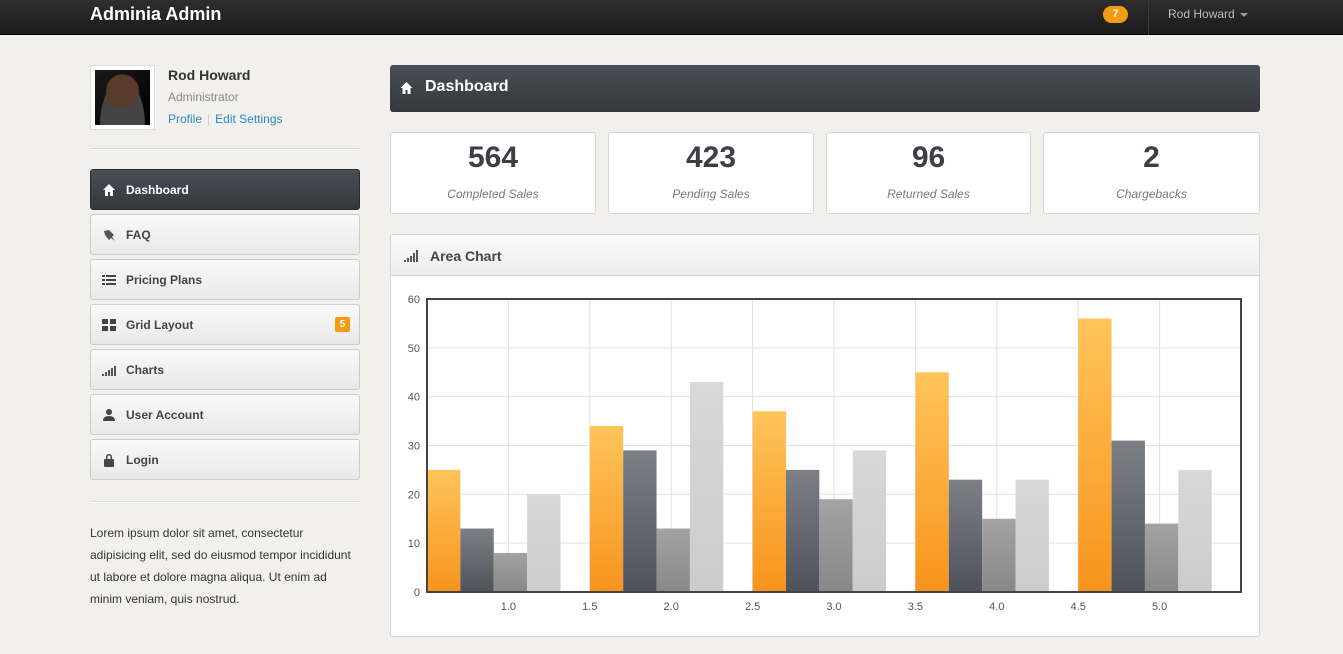 Image resolution: width=1343 pixels, height=654 pixels. What do you see at coordinates (414, 398) in the screenshot?
I see `y-tick-label: 40` at bounding box center [414, 398].